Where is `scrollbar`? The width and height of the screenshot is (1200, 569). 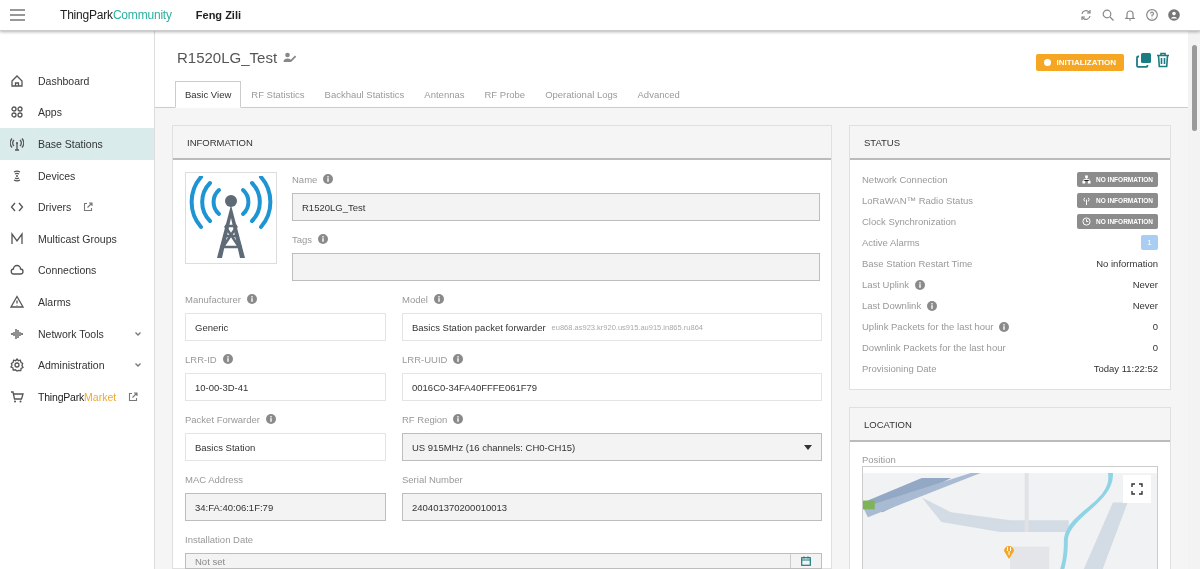
scrollbar is located at coordinates (1194, 300).